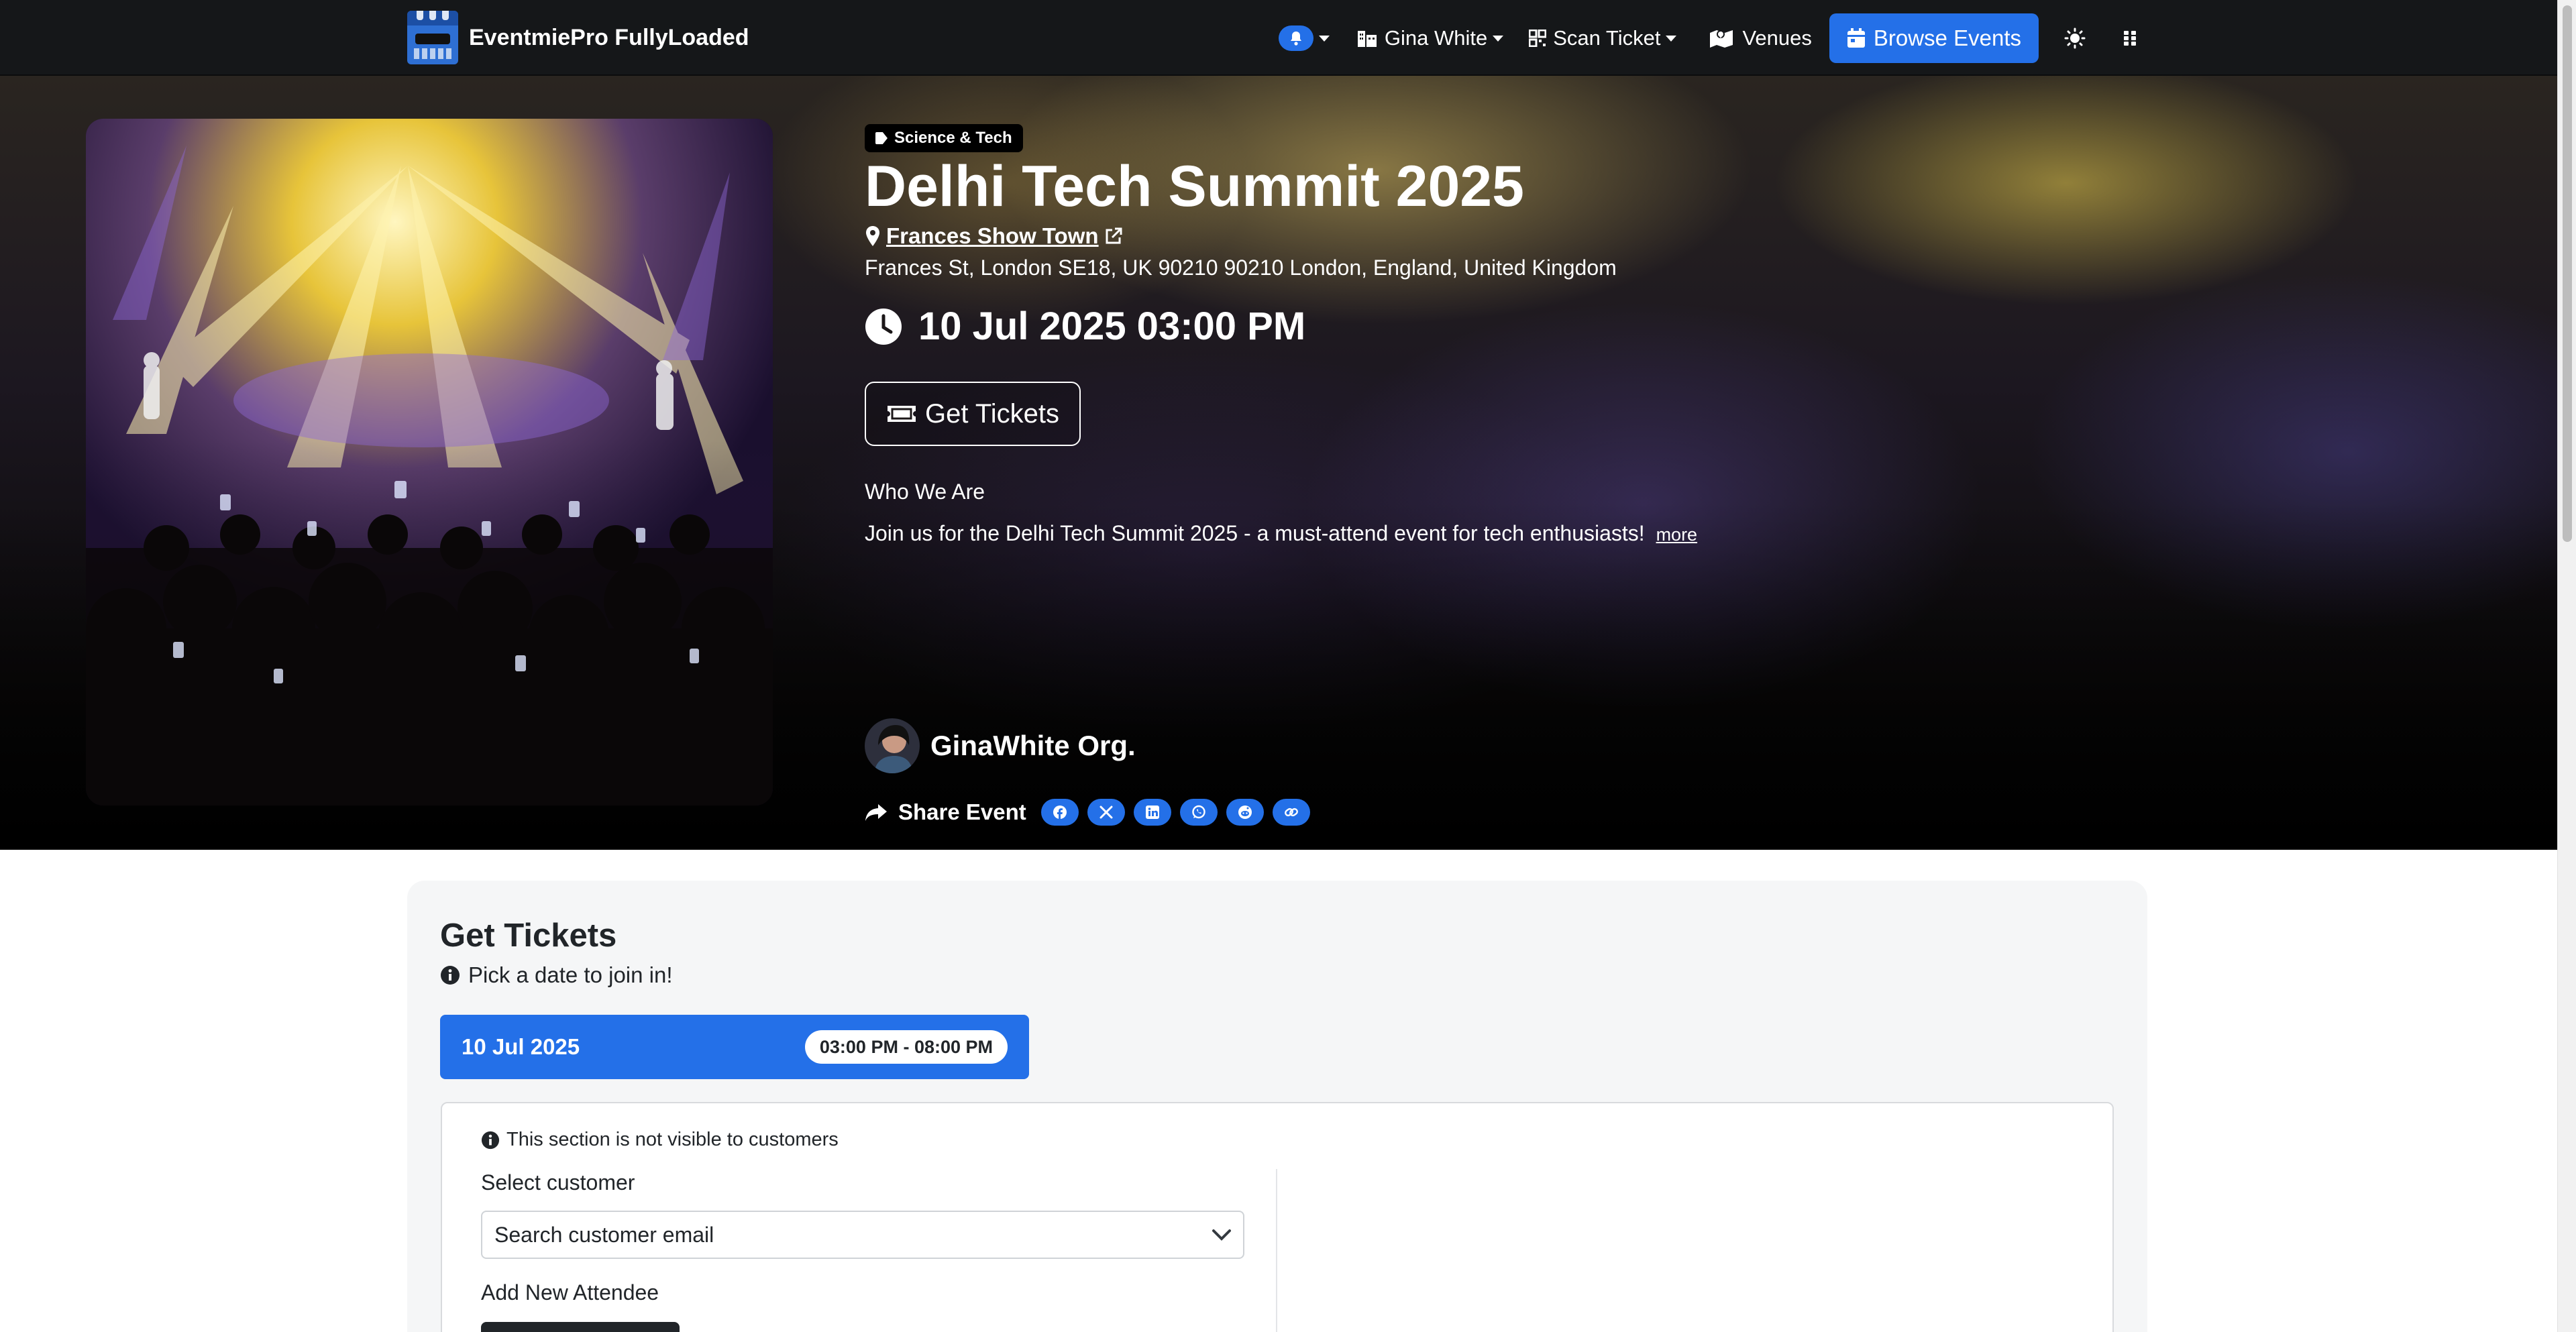 The height and width of the screenshot is (1332, 2576). Describe the element at coordinates (1856, 38) in the screenshot. I see `calendar-icon` at that location.